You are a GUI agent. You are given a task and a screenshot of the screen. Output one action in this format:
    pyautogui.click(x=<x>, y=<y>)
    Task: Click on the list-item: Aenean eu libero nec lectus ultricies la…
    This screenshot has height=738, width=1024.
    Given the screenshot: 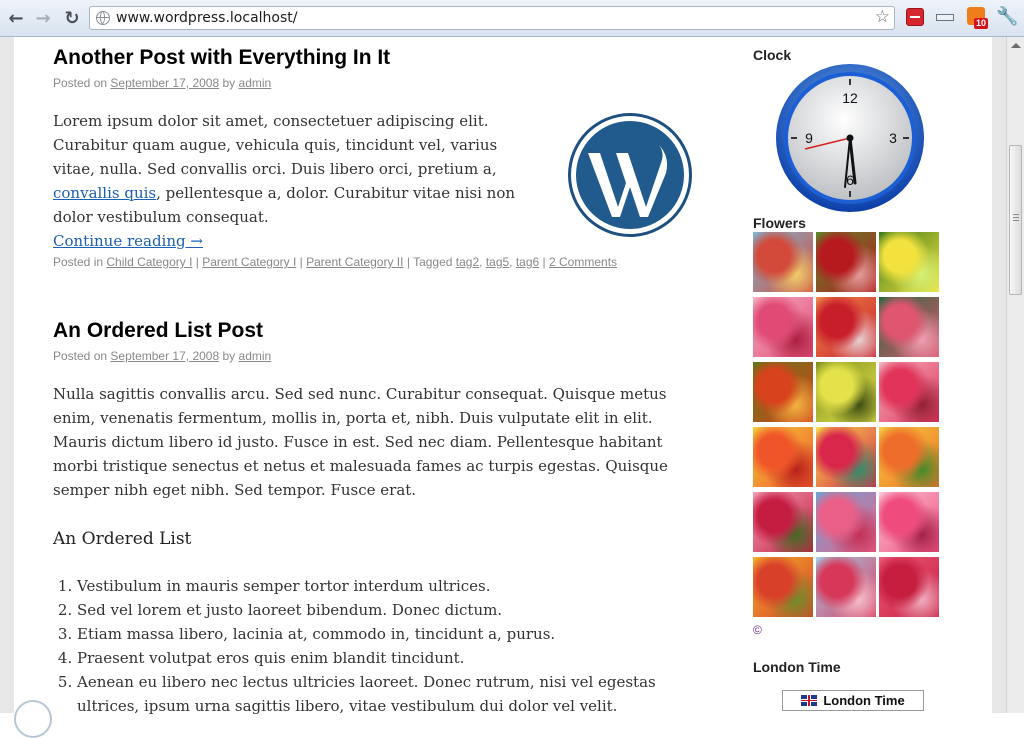 What is the action you would take?
    pyautogui.click(x=387, y=694)
    